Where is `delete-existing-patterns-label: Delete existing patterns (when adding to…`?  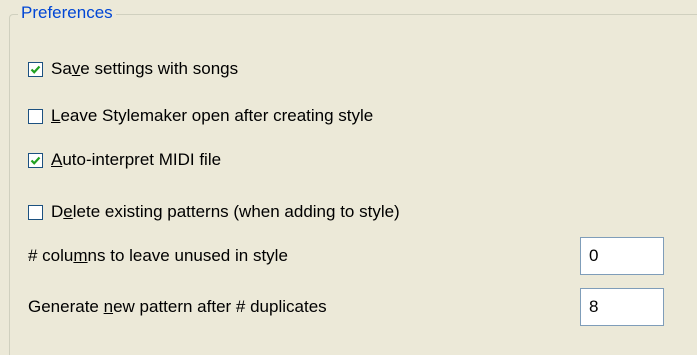
delete-existing-patterns-label: Delete existing patterns (when adding to… is located at coordinates (225, 211).